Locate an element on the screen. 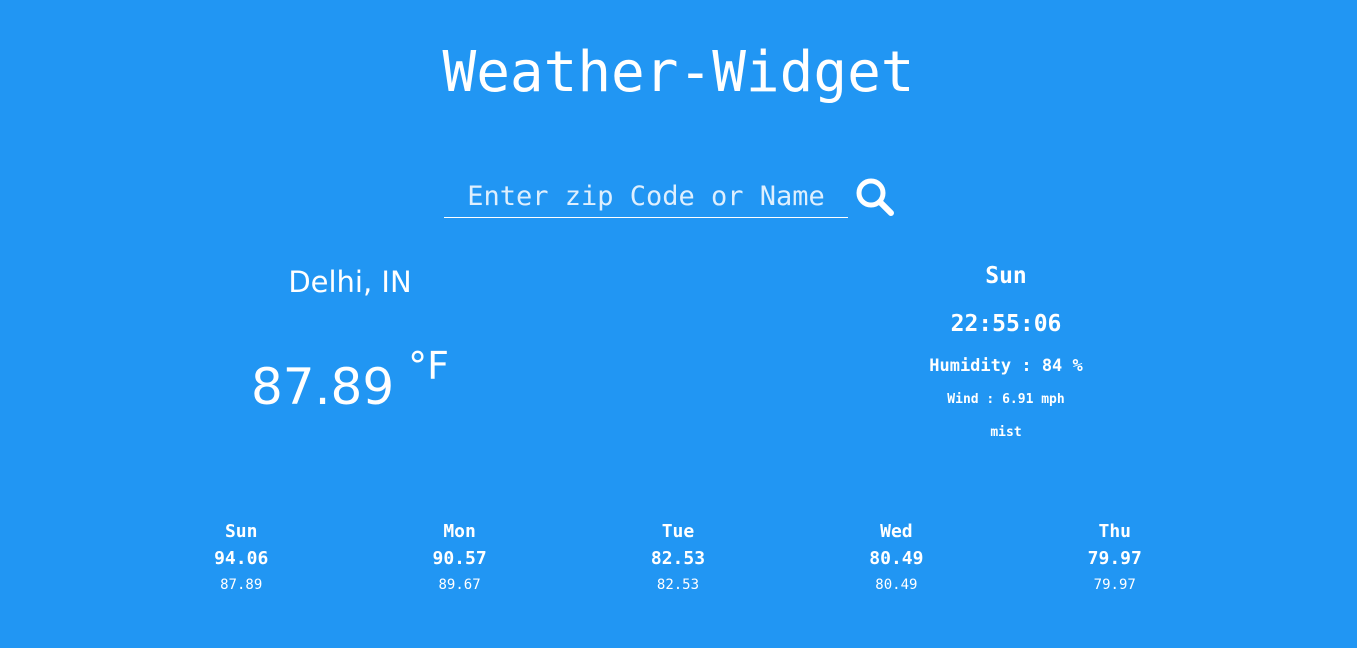  current-temperature: 87.89 °F is located at coordinates (350, 384).